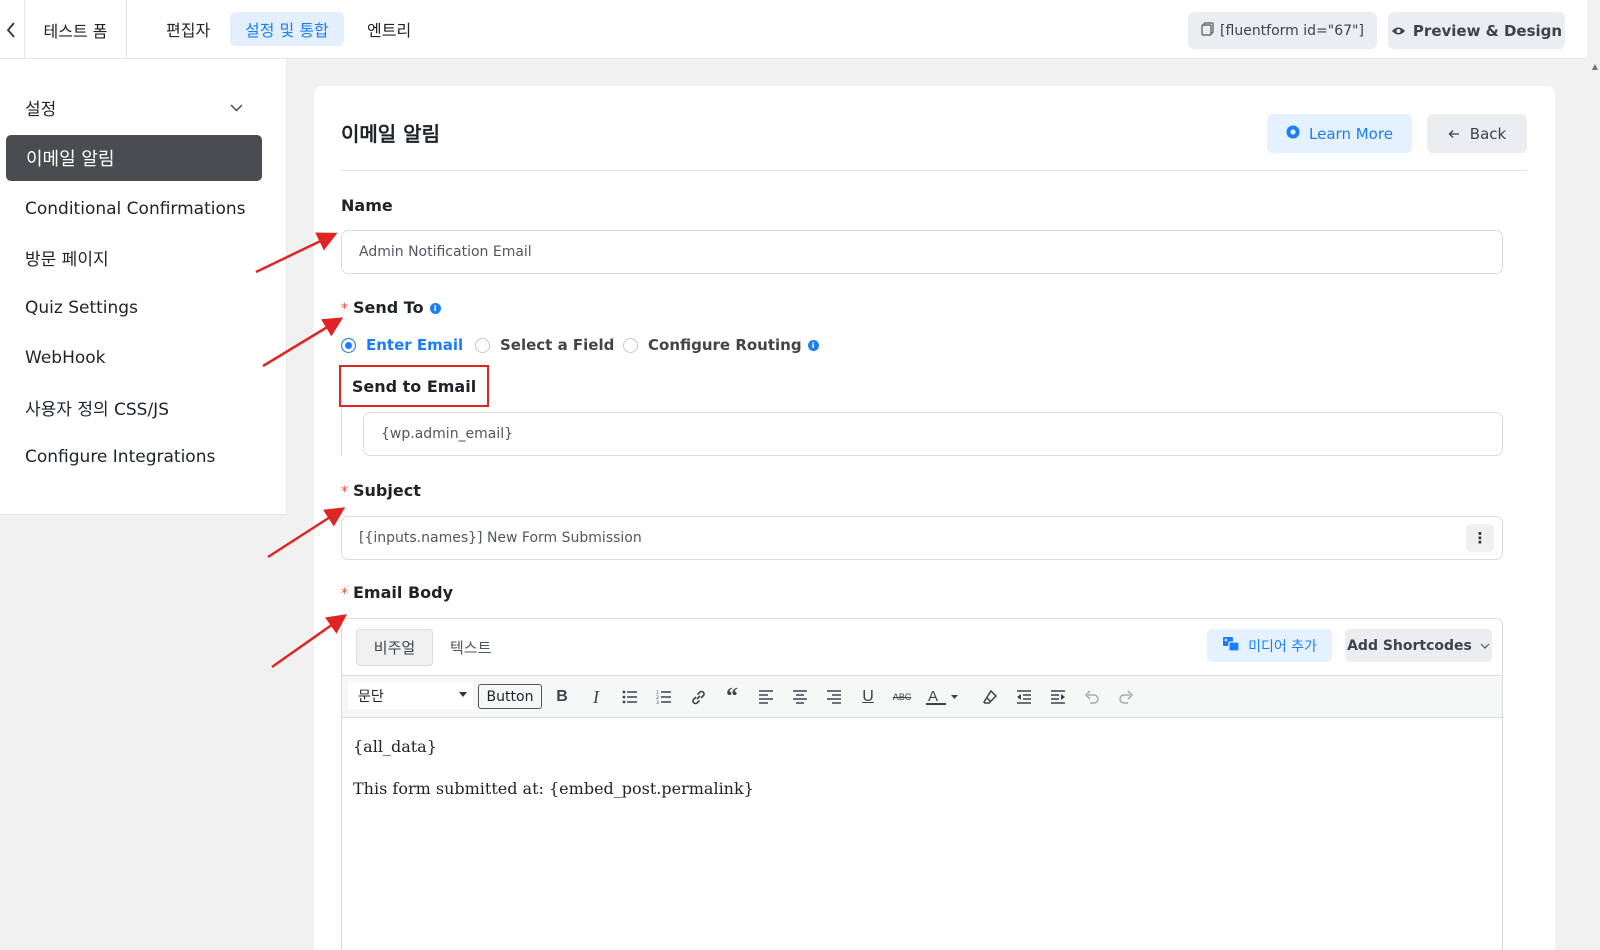 The width and height of the screenshot is (1600, 950). I want to click on paragraph-format-select: 문단, so click(410, 695).